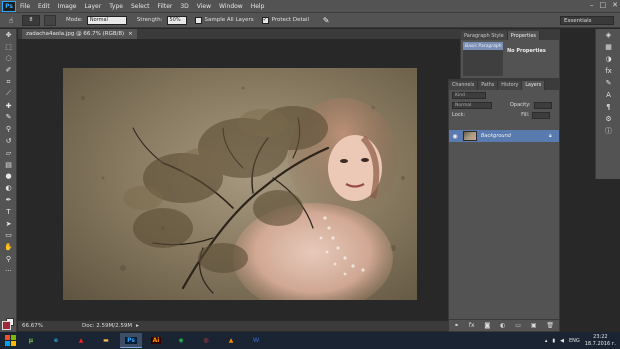 The image size is (620, 349). What do you see at coordinates (562, 341) in the screenshot?
I see `volume-icon: ◀` at bounding box center [562, 341].